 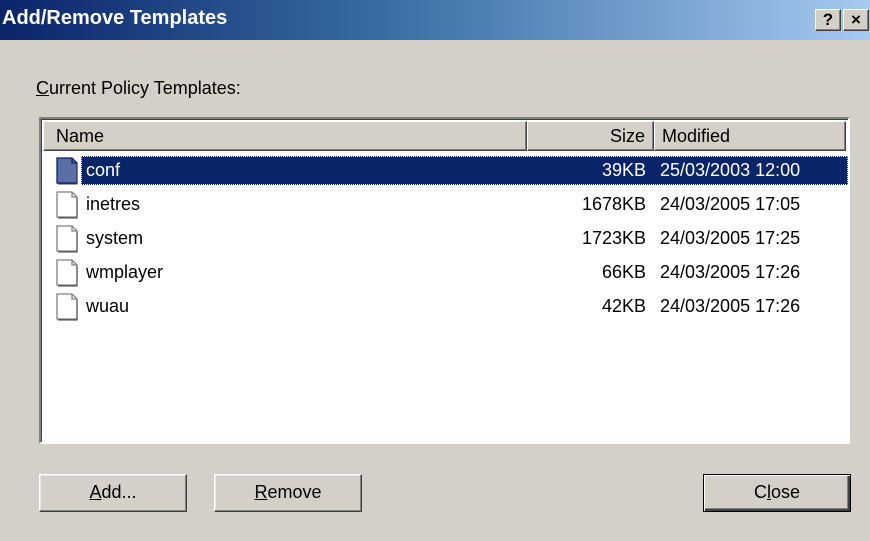 What do you see at coordinates (108, 306) in the screenshot?
I see `list-item-name: wuau` at bounding box center [108, 306].